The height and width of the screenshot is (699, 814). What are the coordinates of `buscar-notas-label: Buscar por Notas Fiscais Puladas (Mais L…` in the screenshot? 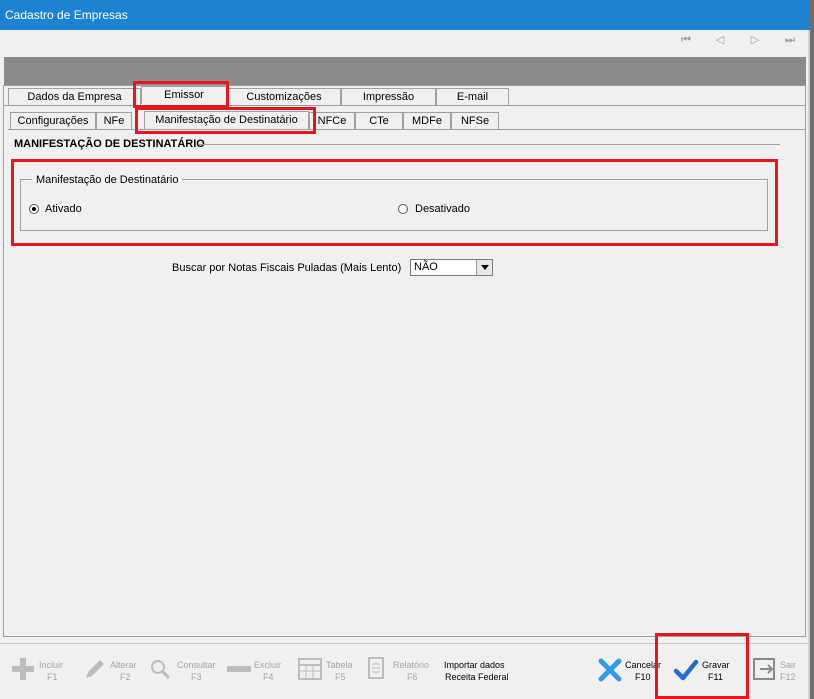 It's located at (287, 268).